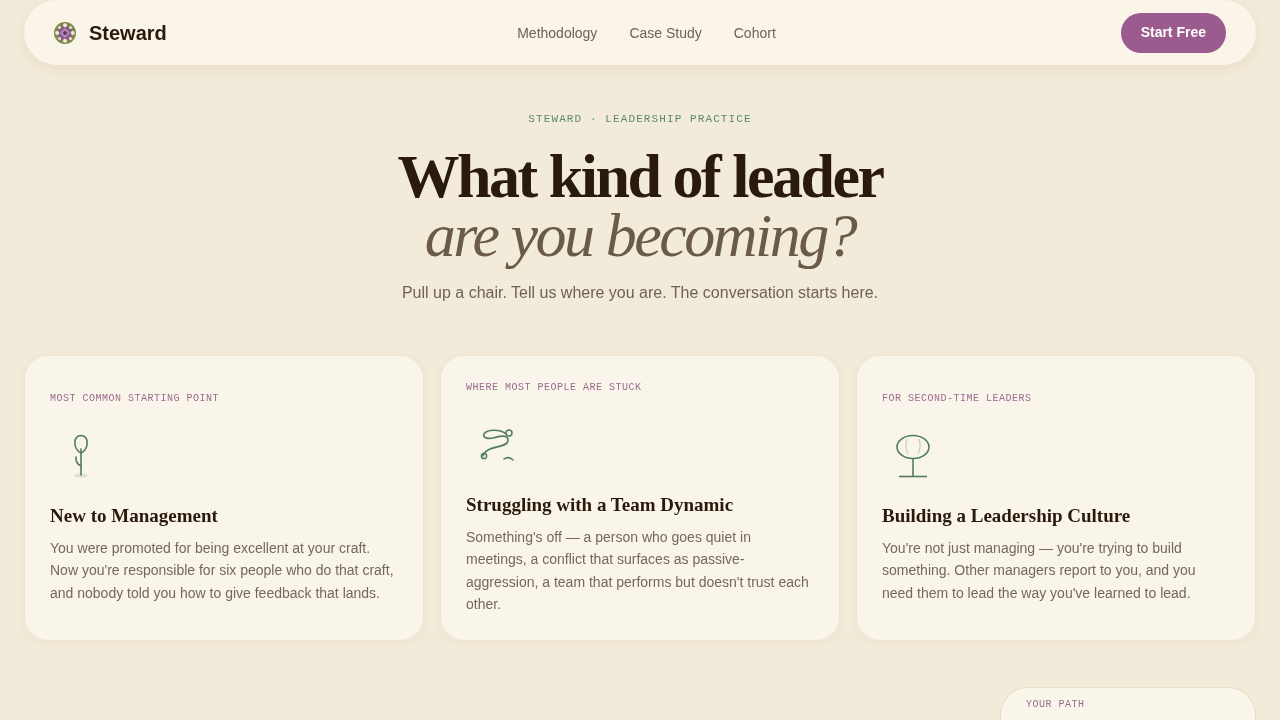  I want to click on brand-name: Steward, so click(128, 32).